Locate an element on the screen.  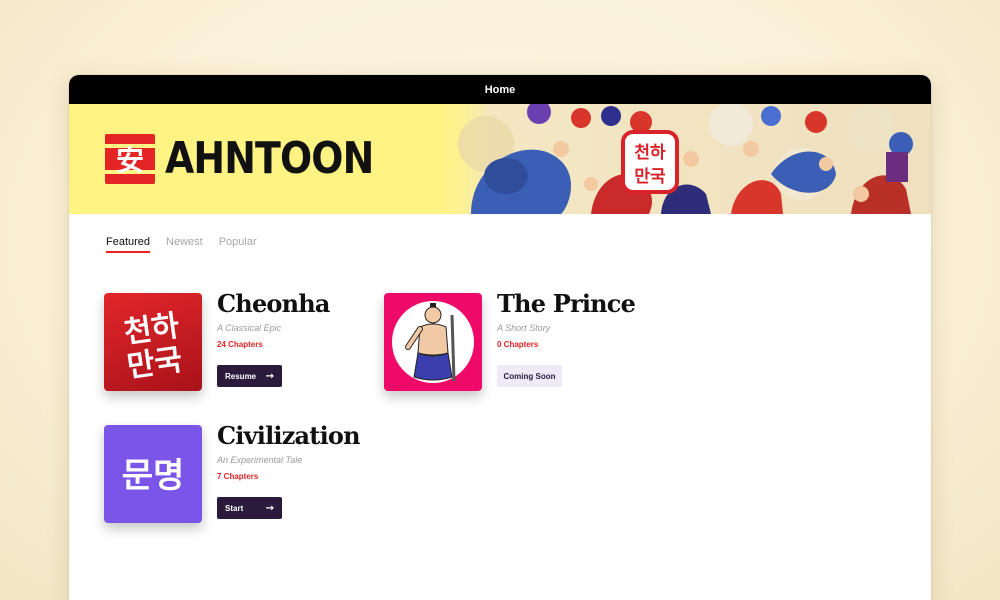
banner-title-bottom: 만국 is located at coordinates (650, 177).